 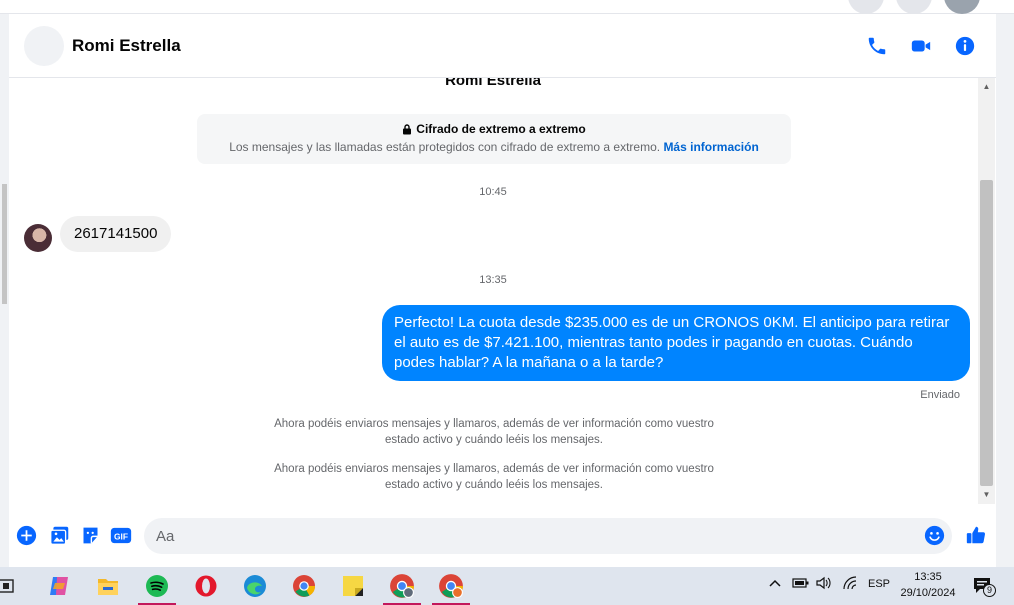 What do you see at coordinates (928, 593) in the screenshot?
I see `clock-date: 29/10/2024` at bounding box center [928, 593].